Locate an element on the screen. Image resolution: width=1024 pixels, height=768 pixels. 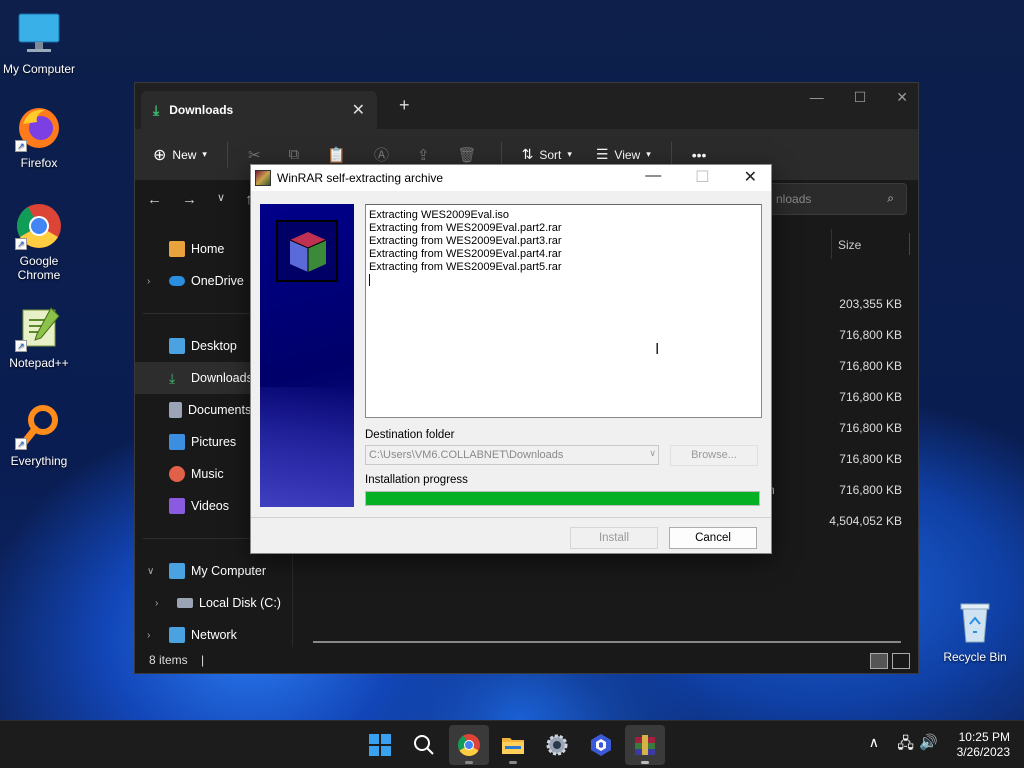
cut-icon: ✂ is located at coordinates (254, 155).